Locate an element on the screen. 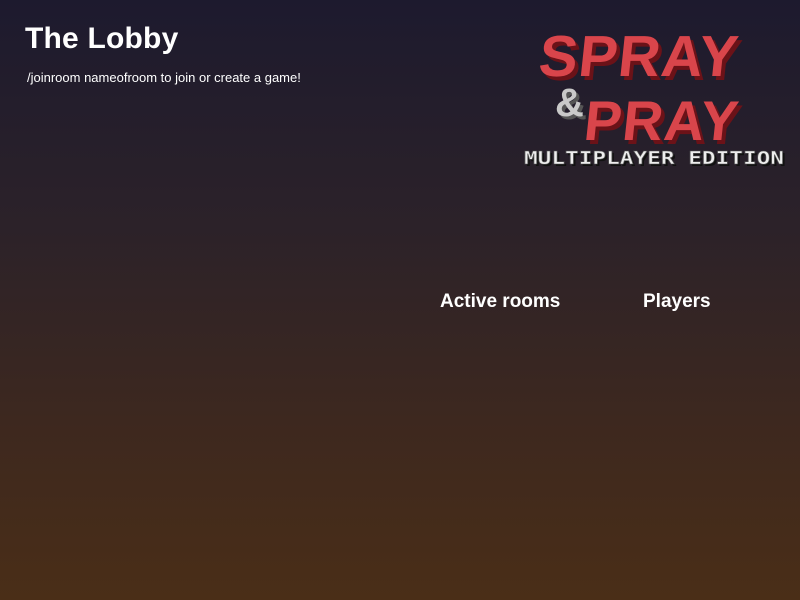 This screenshot has width=800, height=600. logo-ampersand: & is located at coordinates (569, 103).